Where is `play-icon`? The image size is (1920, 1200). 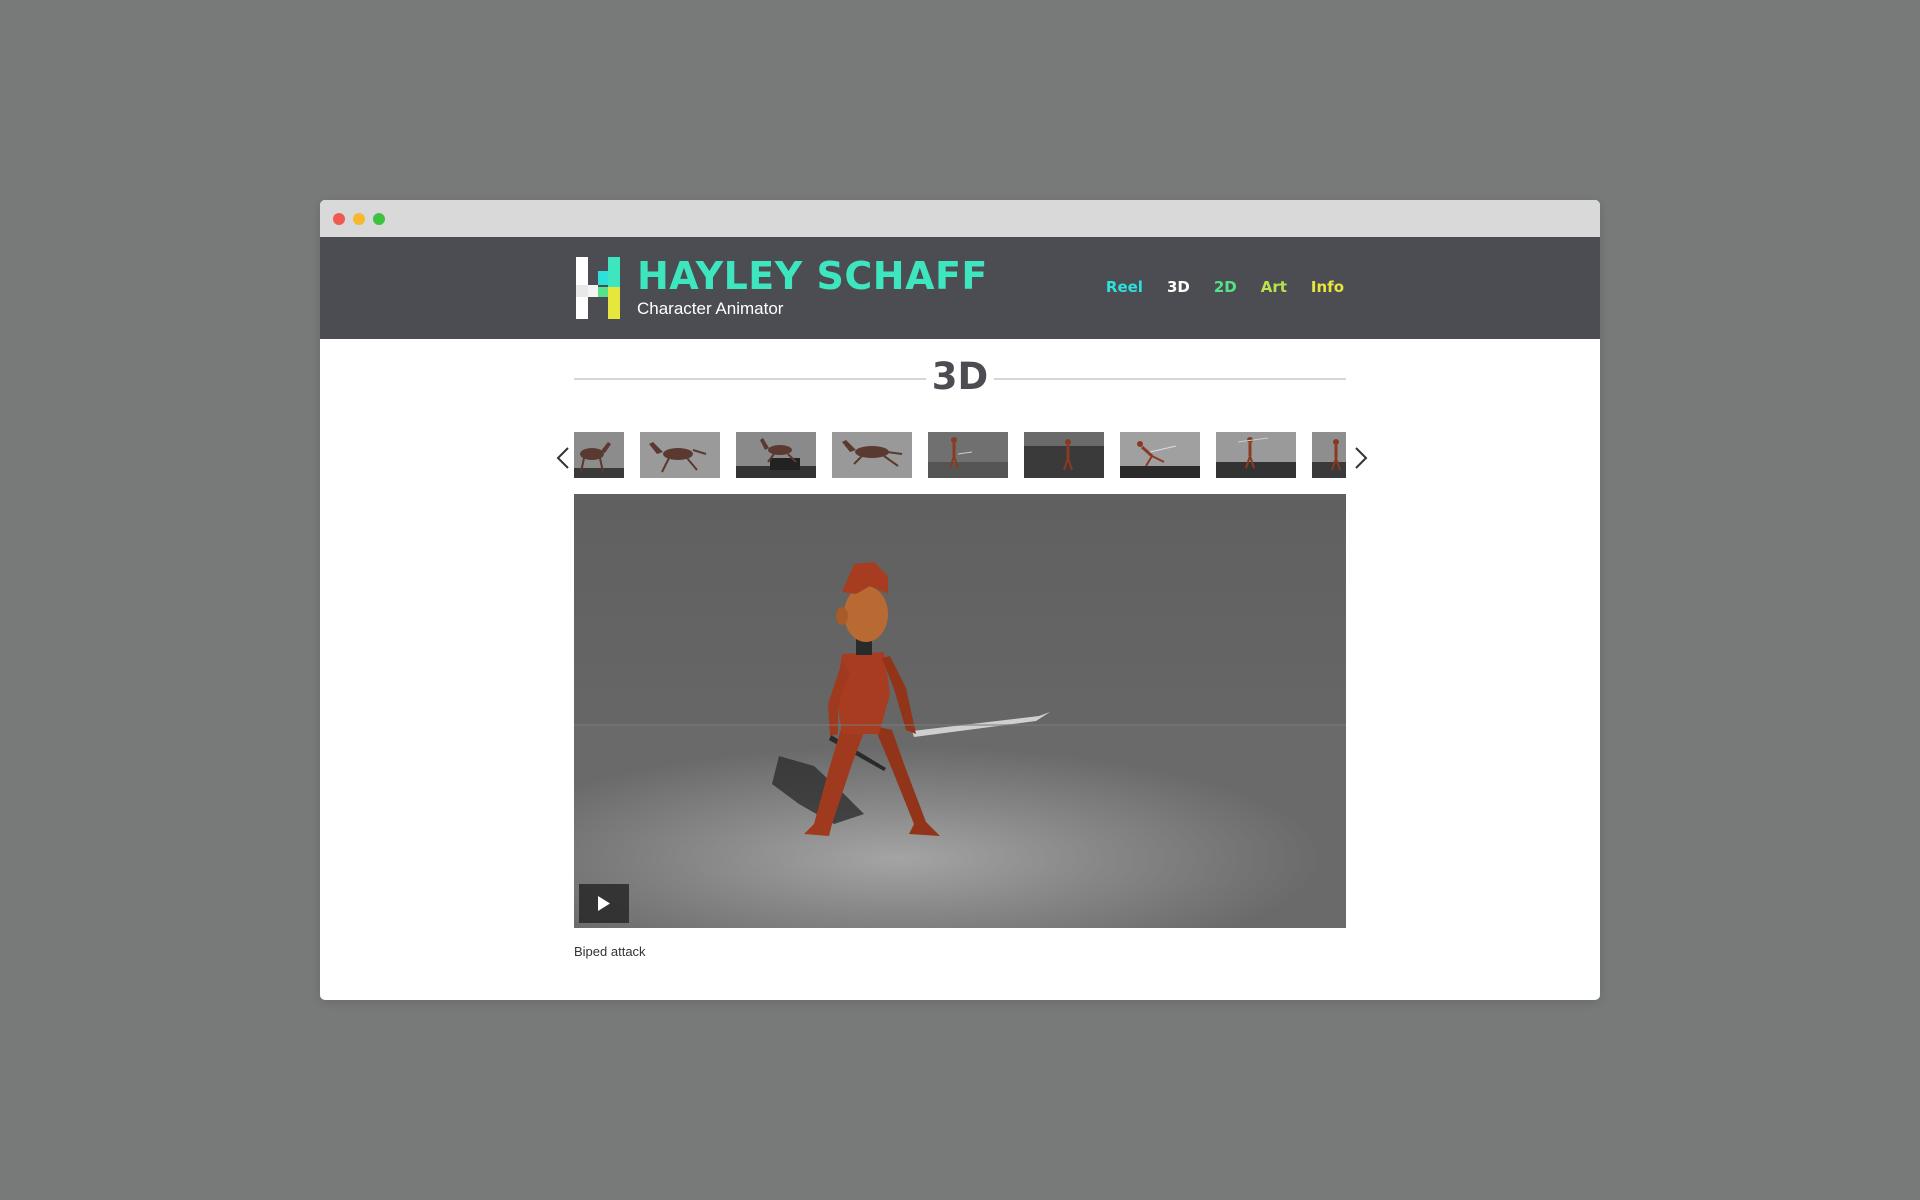
play-icon is located at coordinates (604, 903).